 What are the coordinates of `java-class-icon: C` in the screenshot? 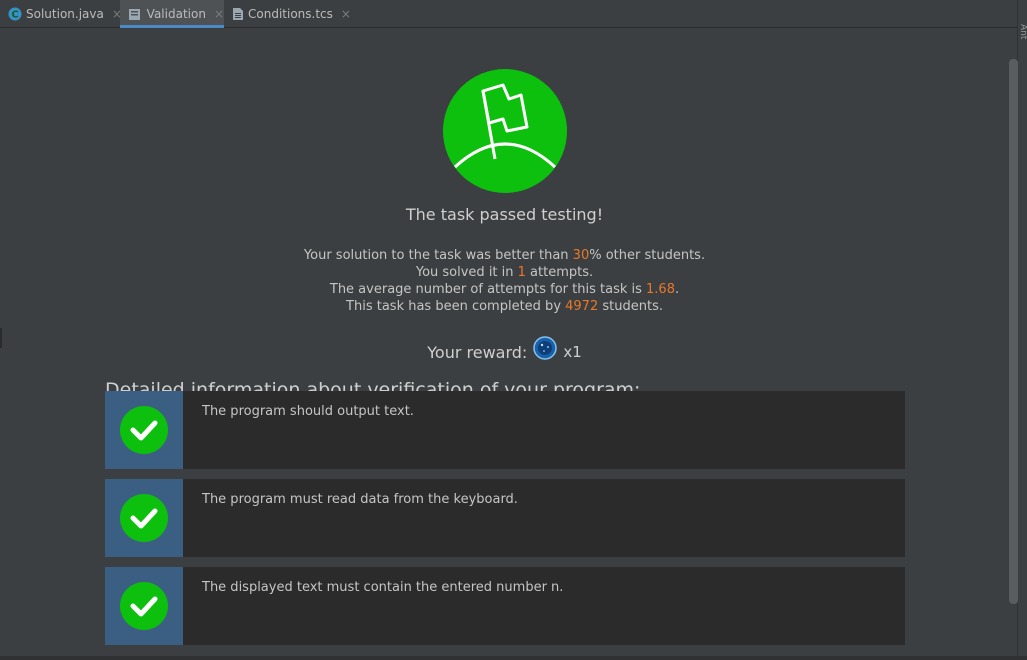 It's located at (15, 14).